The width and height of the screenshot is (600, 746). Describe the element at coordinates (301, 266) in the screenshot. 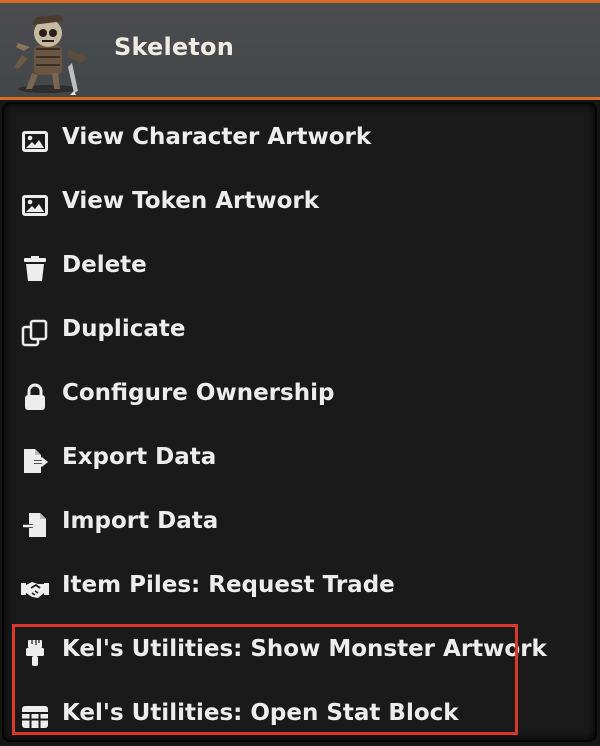

I see `menu-item-delete: Delete` at that location.